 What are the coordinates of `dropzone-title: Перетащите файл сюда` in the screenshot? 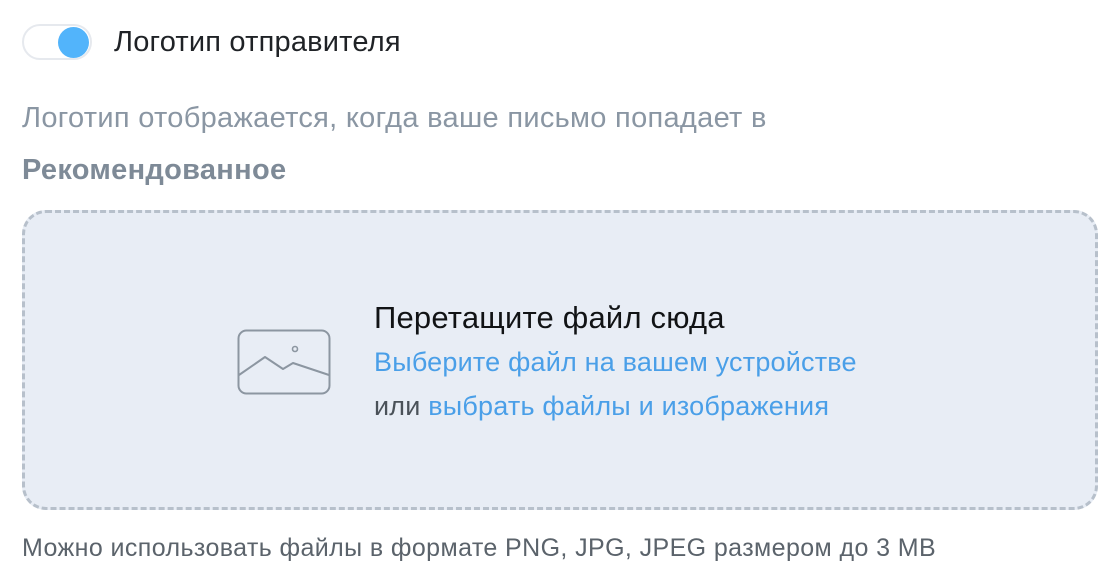 It's located at (549, 317).